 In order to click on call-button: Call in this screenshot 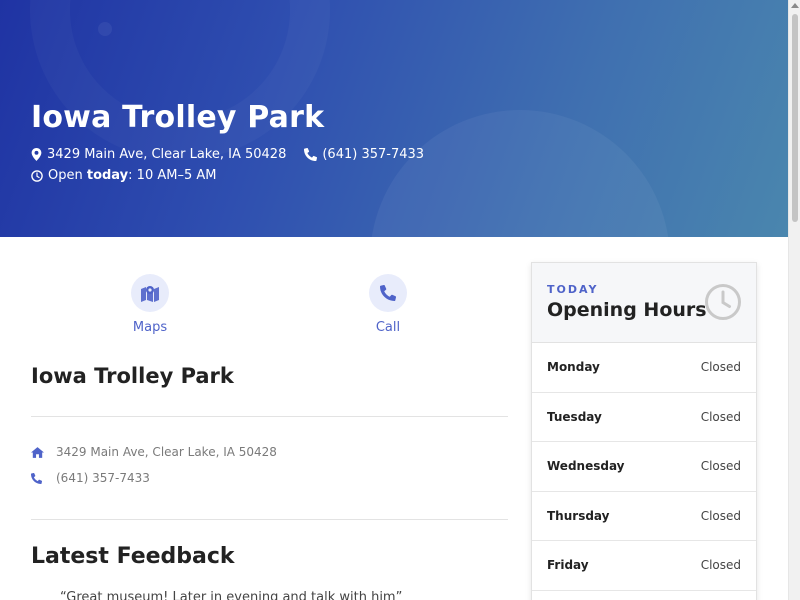, I will do `click(388, 304)`.